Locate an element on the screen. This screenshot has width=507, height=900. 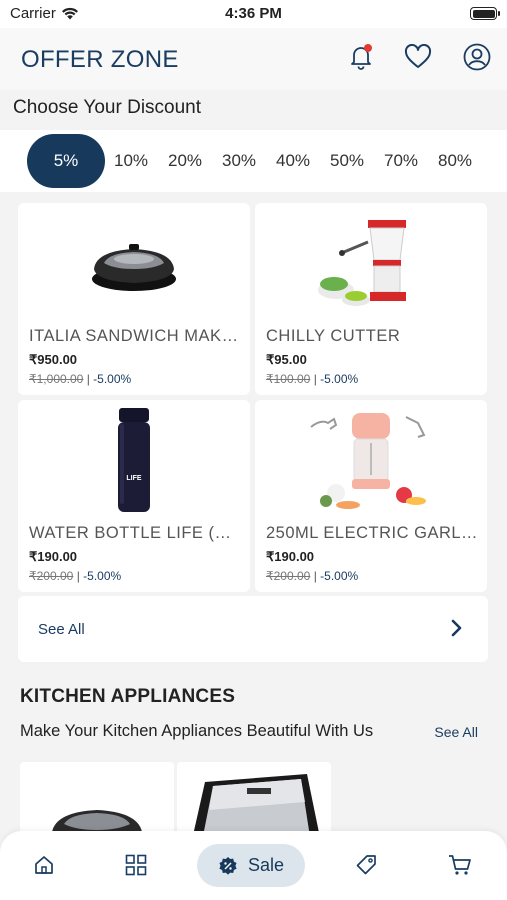
kitchen-section-title: KITCHEN APPLIANCES is located at coordinates (128, 696).